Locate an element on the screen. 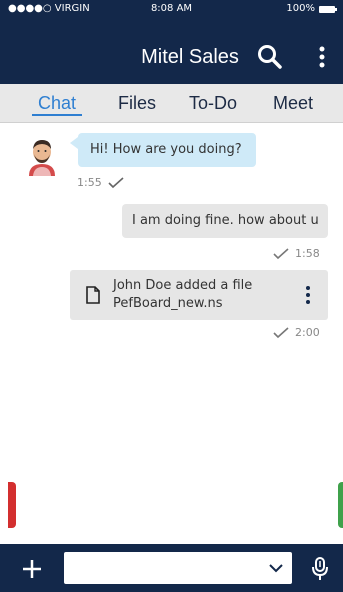 The width and height of the screenshot is (343, 592). more-menu-button is located at coordinates (322, 57).